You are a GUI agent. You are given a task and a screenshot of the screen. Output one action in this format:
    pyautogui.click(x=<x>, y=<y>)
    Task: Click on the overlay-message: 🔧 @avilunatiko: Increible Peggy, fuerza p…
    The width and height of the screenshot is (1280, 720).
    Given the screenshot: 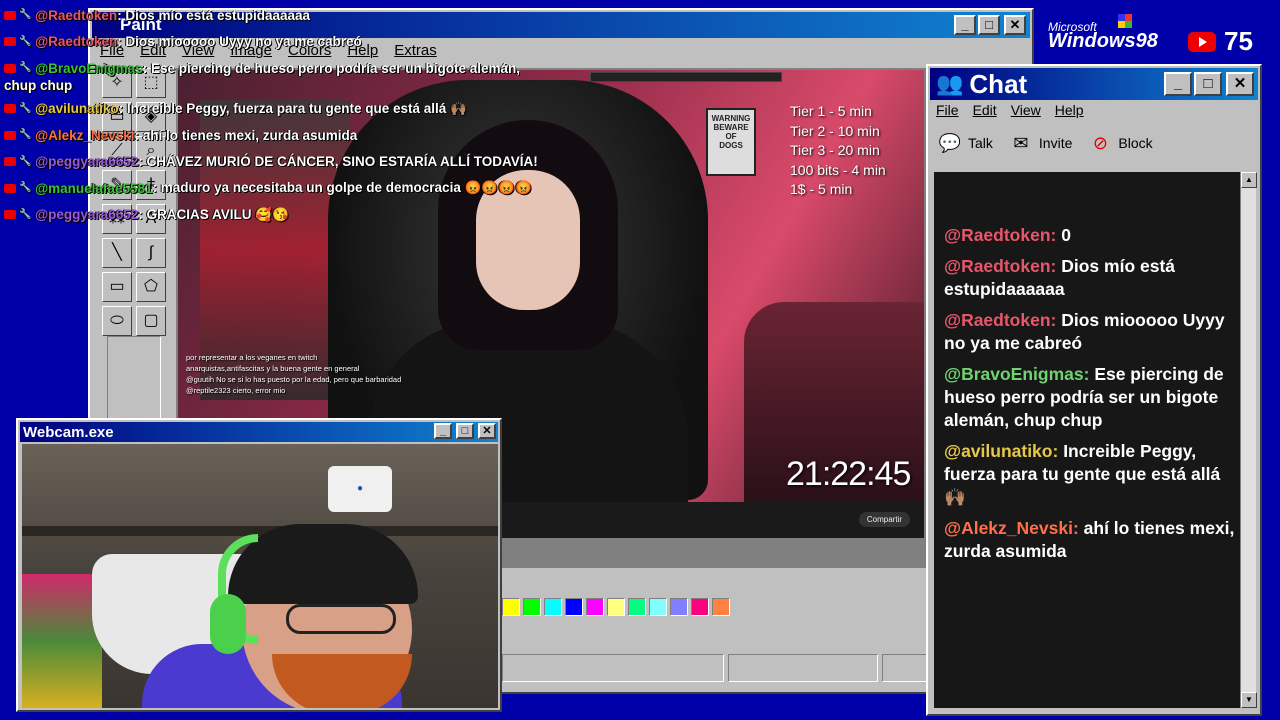 What is the action you would take?
    pyautogui.click(x=304, y=109)
    